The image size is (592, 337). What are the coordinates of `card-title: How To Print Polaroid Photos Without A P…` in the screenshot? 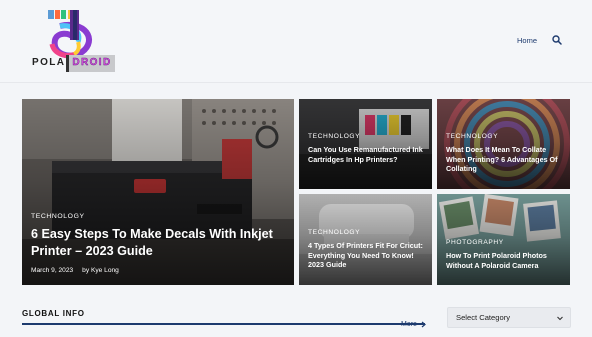 It's located at (505, 260).